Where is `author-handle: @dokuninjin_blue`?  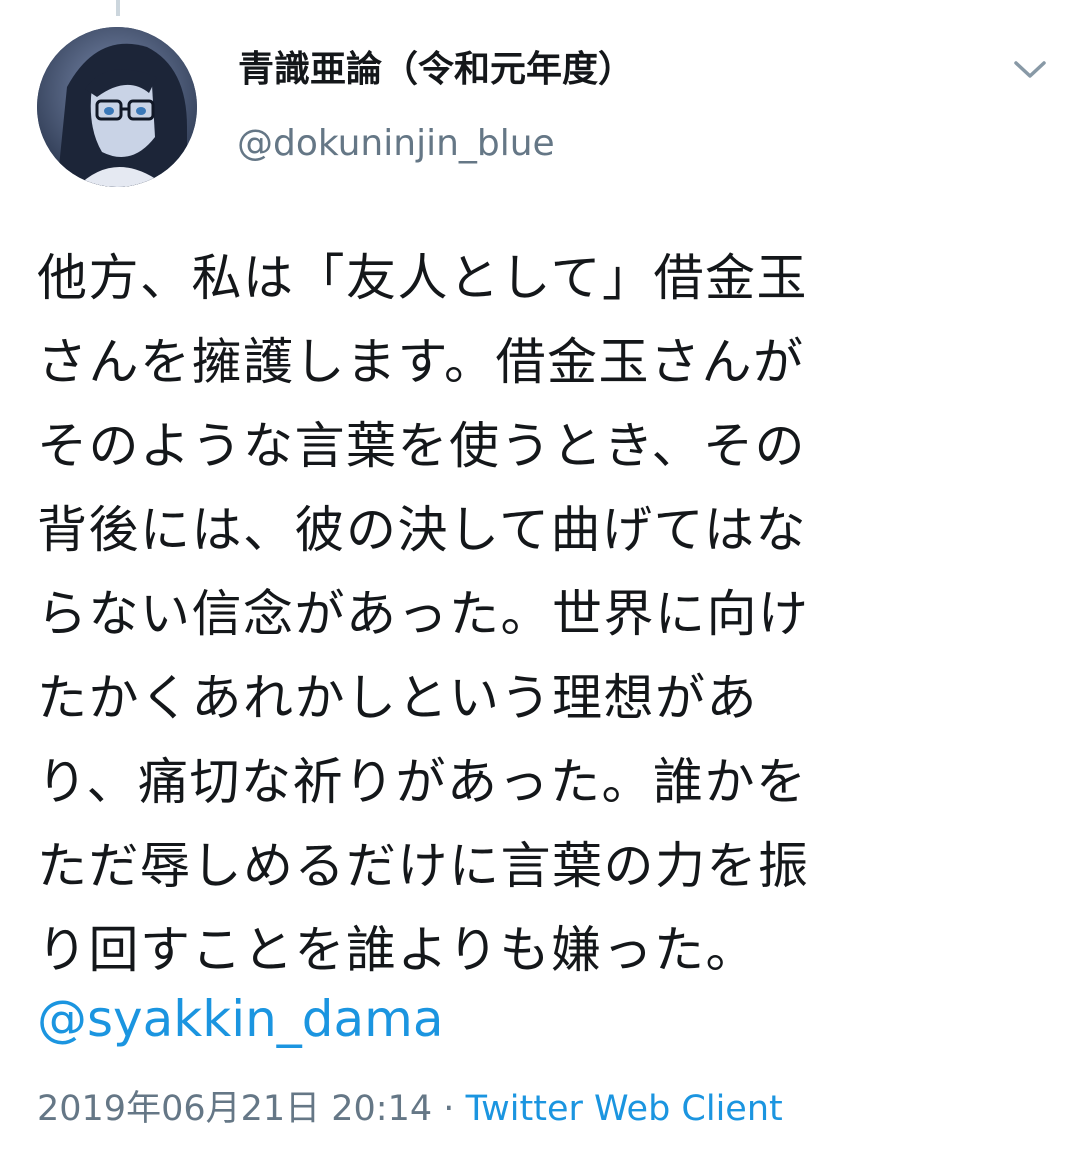 author-handle: @dokuninjin_blue is located at coordinates (396, 144).